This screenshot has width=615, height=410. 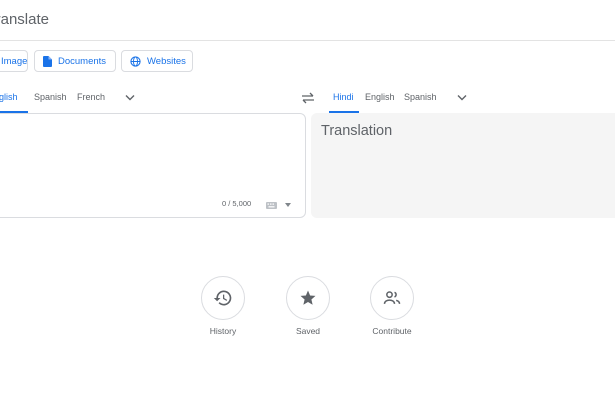 I want to click on source-lang-tab-english: English, so click(x=9, y=97).